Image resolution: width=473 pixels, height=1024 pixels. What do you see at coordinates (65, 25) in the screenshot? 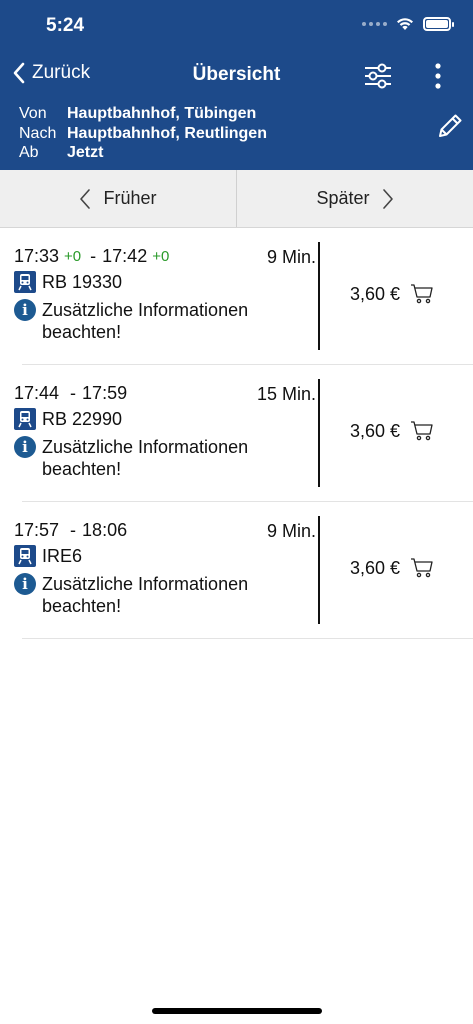
I see `status-time: 5:24` at bounding box center [65, 25].